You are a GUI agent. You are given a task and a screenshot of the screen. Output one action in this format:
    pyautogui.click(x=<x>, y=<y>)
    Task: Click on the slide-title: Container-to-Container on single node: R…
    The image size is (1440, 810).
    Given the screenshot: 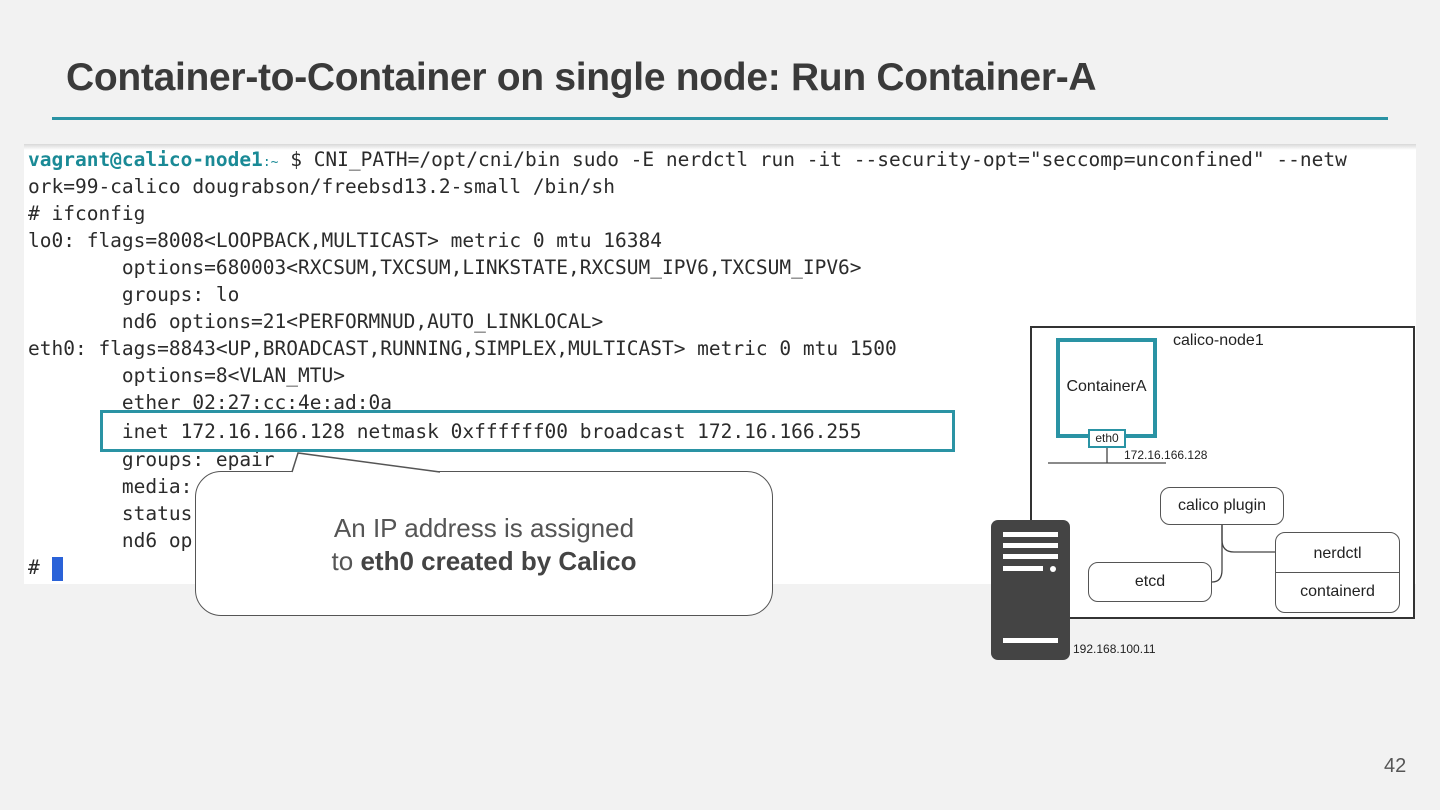 What is the action you would take?
    pyautogui.click(x=581, y=77)
    